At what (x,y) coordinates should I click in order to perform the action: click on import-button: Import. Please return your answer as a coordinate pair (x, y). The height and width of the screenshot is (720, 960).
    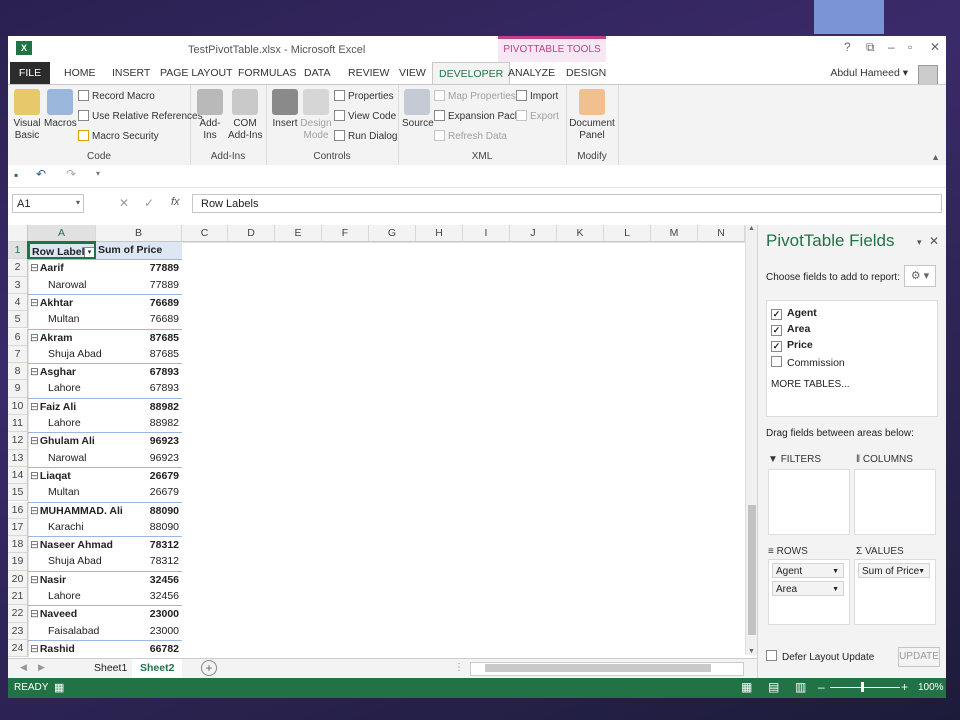
    Looking at the image, I should click on (537, 96).